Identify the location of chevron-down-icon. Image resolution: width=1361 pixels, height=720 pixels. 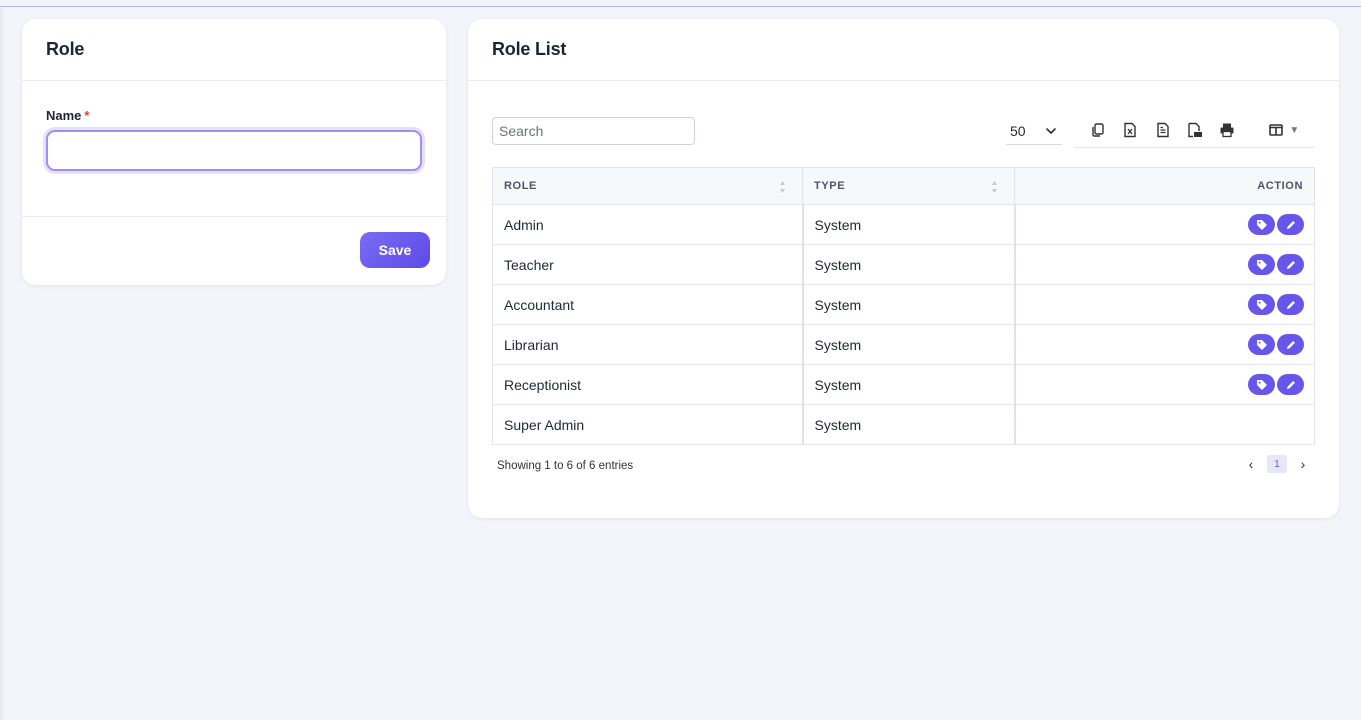
(1051, 130).